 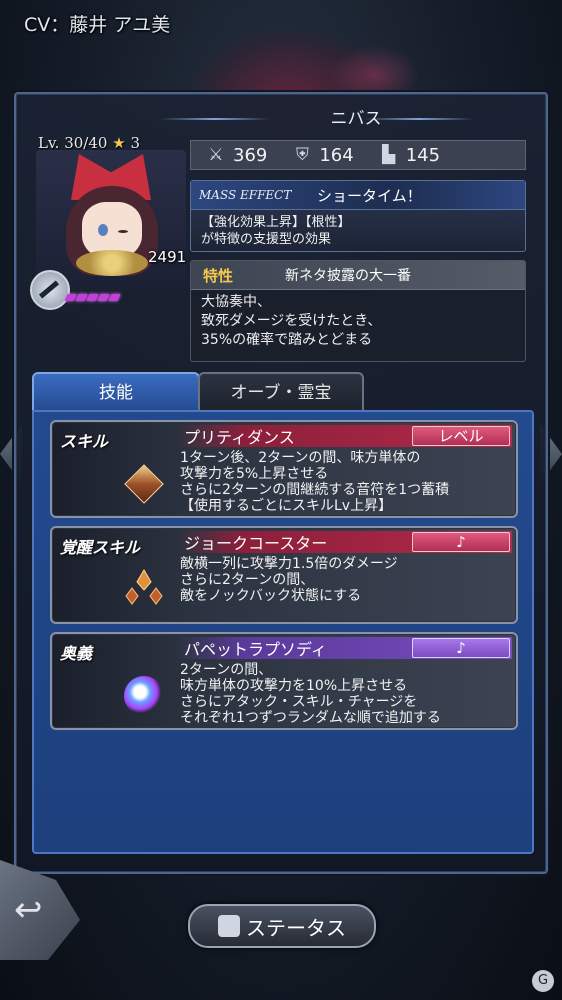 I want to click on back-arrow-icon: ↩, so click(x=28, y=910).